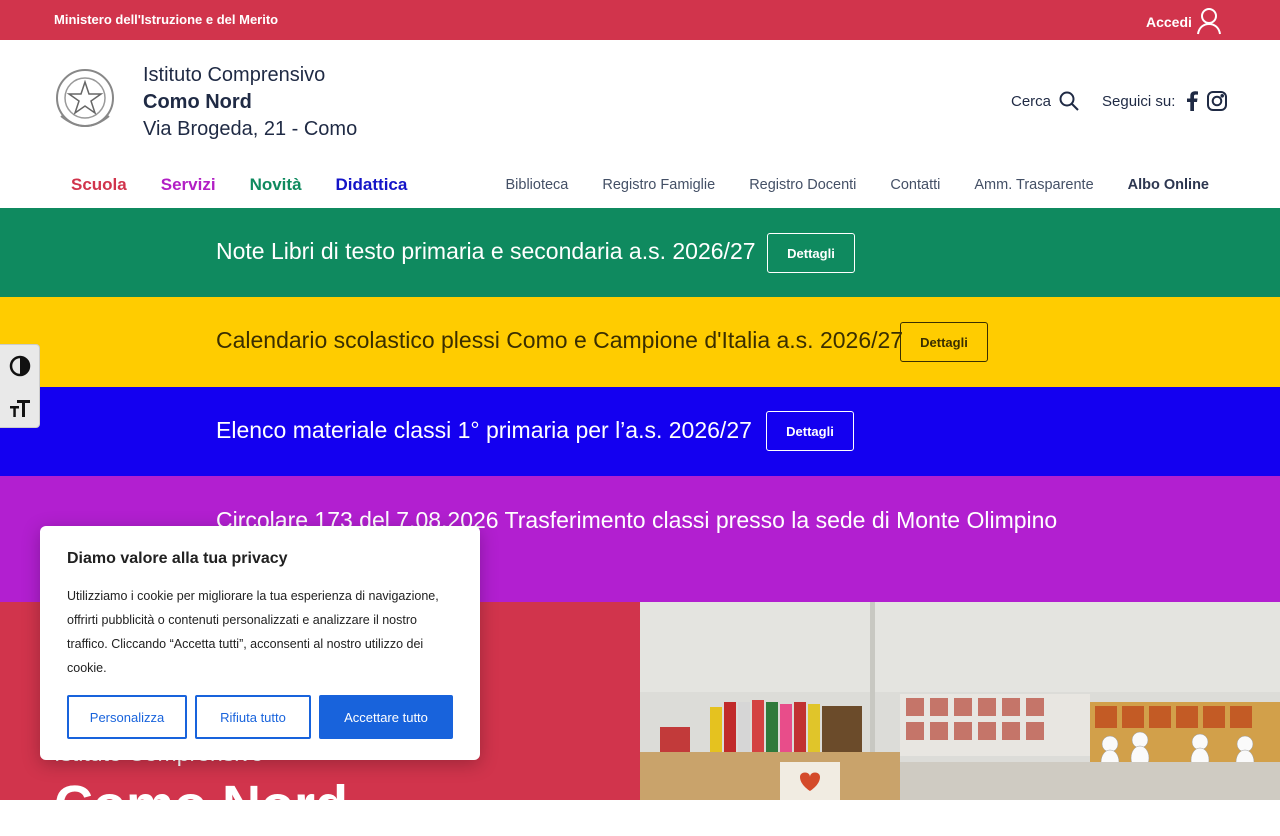 Image resolution: width=1280 pixels, height=836 pixels. Describe the element at coordinates (99, 185) in the screenshot. I see `nav-scuola: Scuola` at that location.